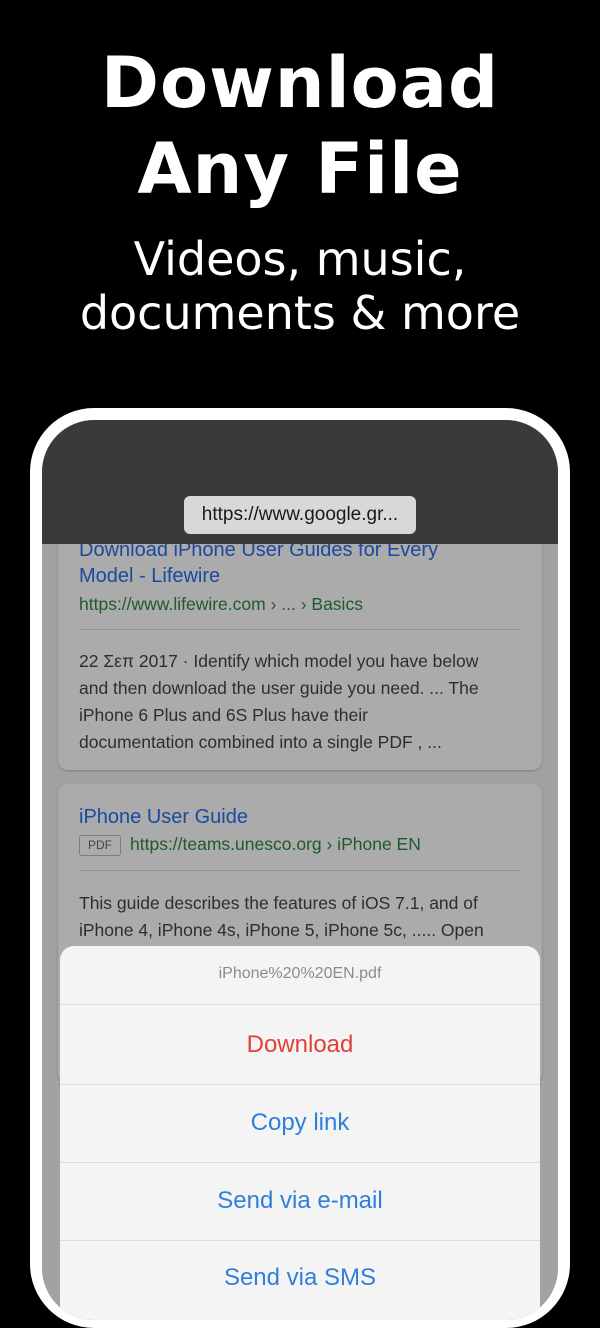  I want to click on result-title: iPhone User Guide, so click(163, 817).